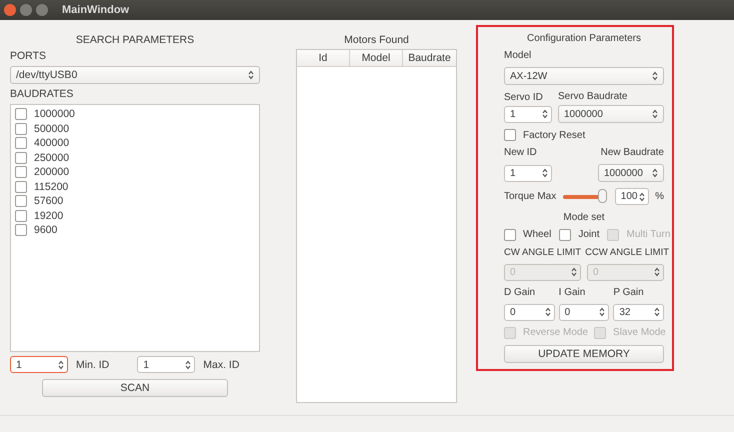 The image size is (734, 432). I want to click on field-label: Model, so click(518, 56).